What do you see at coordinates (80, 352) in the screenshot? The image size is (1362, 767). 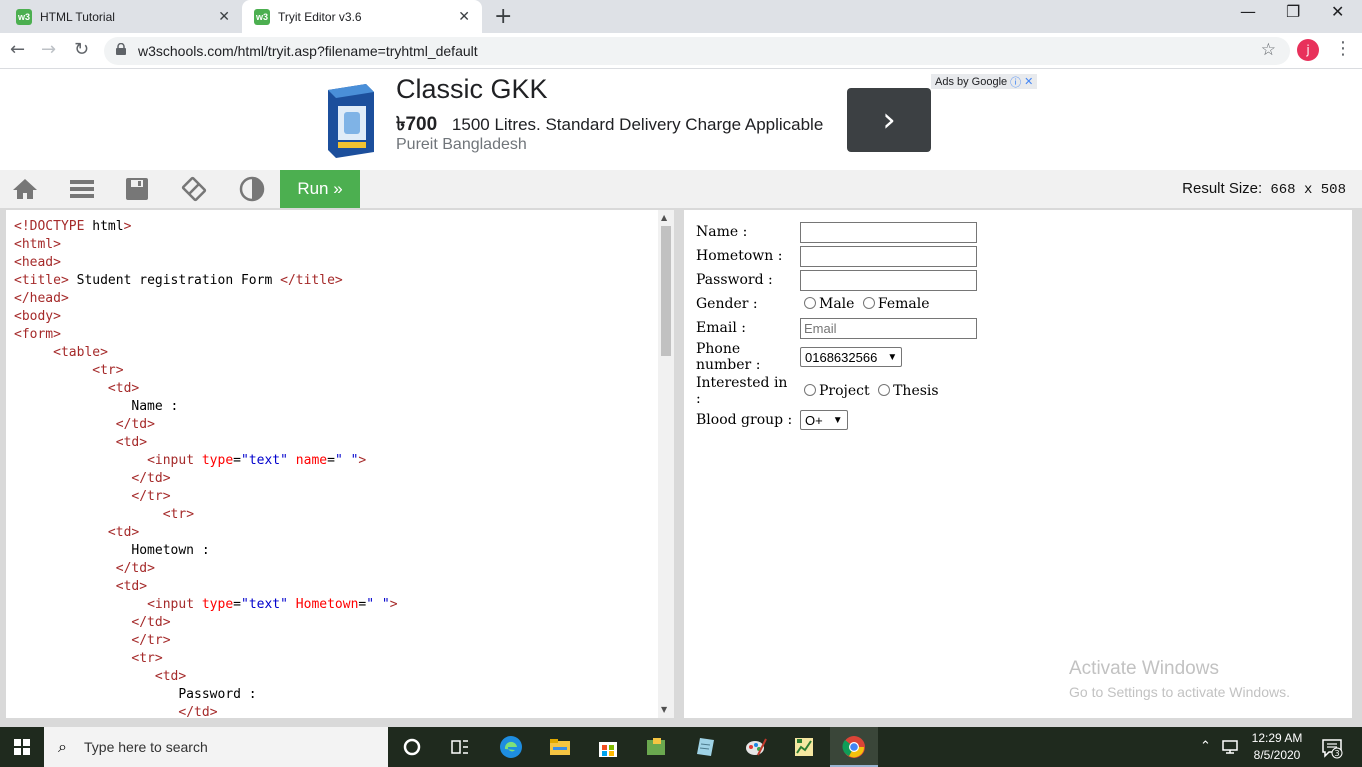 I see `code-line: <table>` at bounding box center [80, 352].